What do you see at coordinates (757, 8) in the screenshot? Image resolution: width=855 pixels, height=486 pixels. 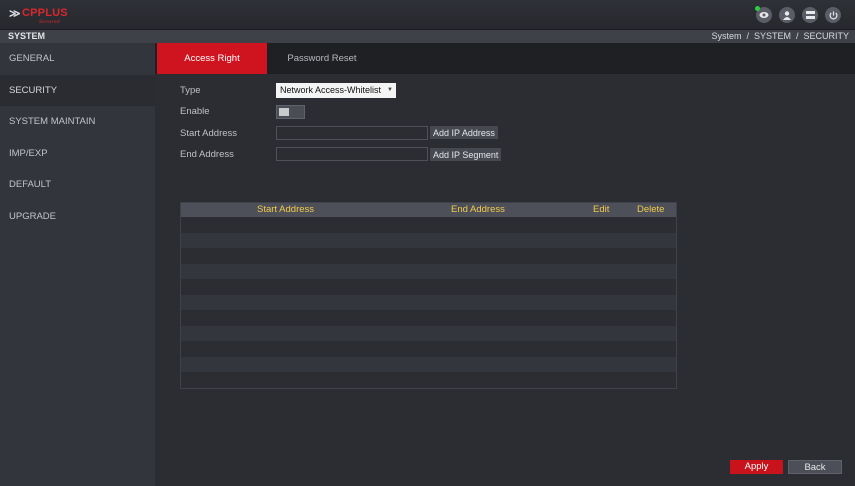 I see `status-dot` at bounding box center [757, 8].